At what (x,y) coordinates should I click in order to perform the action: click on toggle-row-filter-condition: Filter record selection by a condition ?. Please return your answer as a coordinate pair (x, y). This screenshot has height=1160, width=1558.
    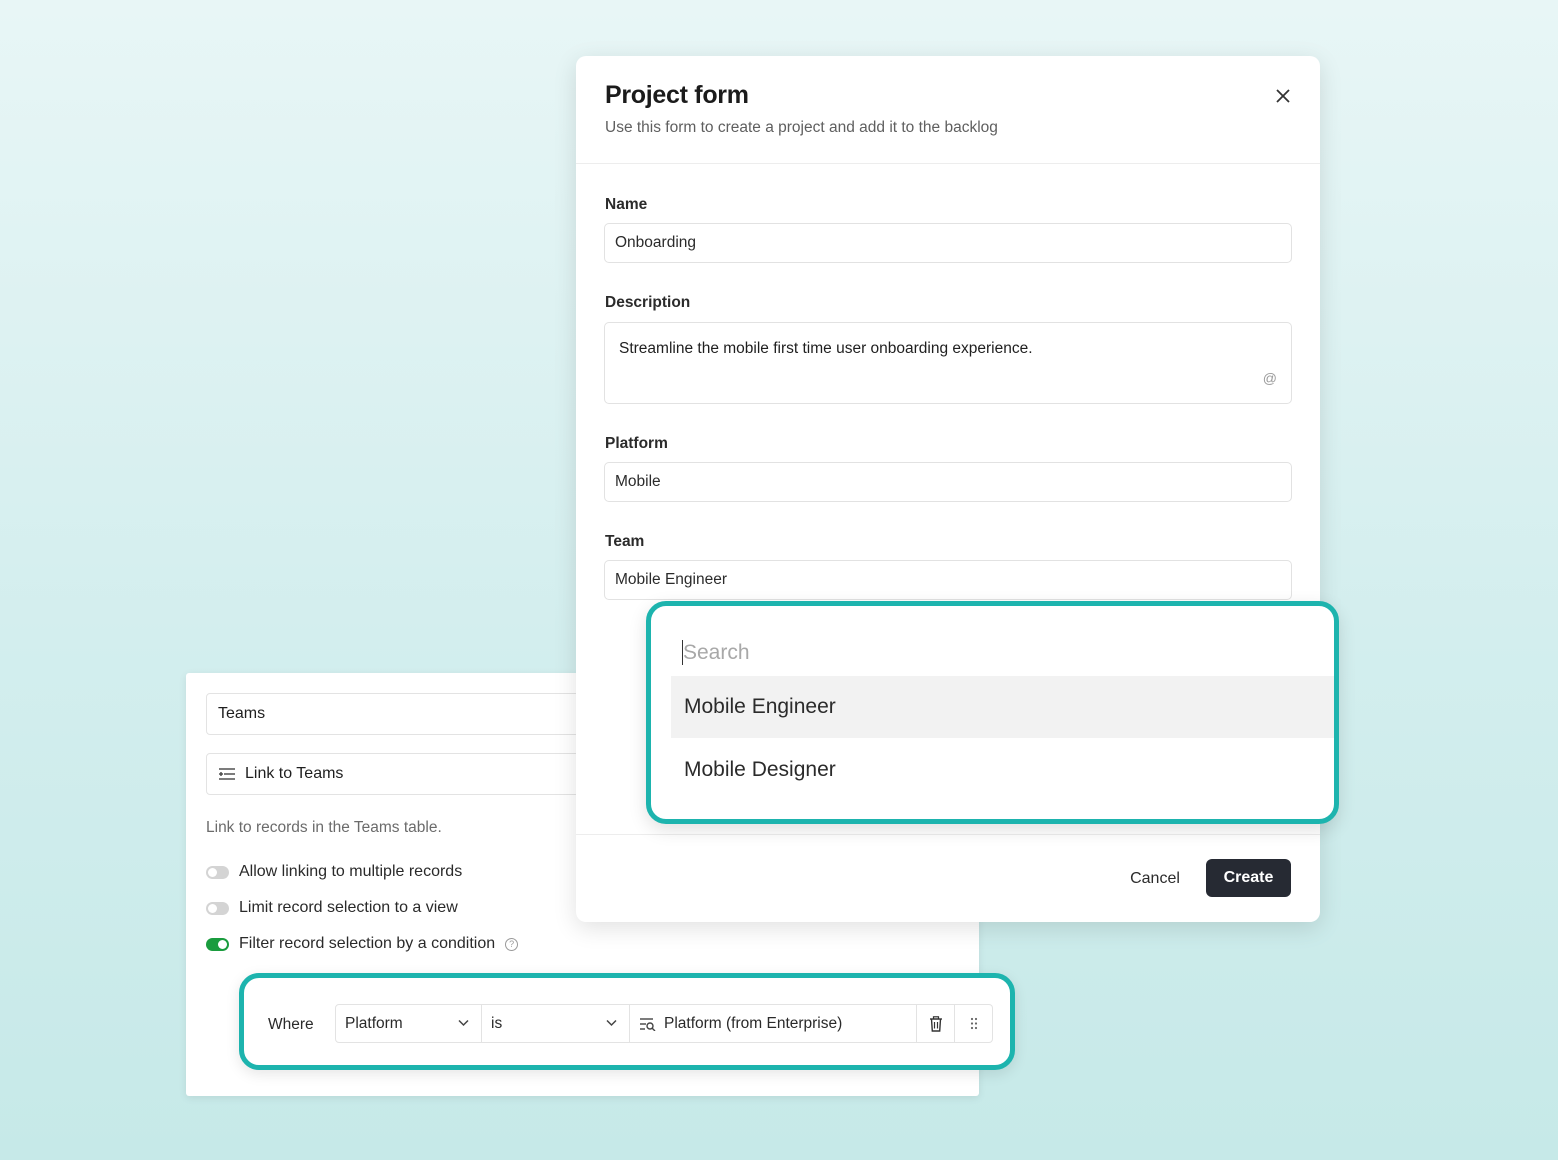
    Looking at the image, I should click on (362, 944).